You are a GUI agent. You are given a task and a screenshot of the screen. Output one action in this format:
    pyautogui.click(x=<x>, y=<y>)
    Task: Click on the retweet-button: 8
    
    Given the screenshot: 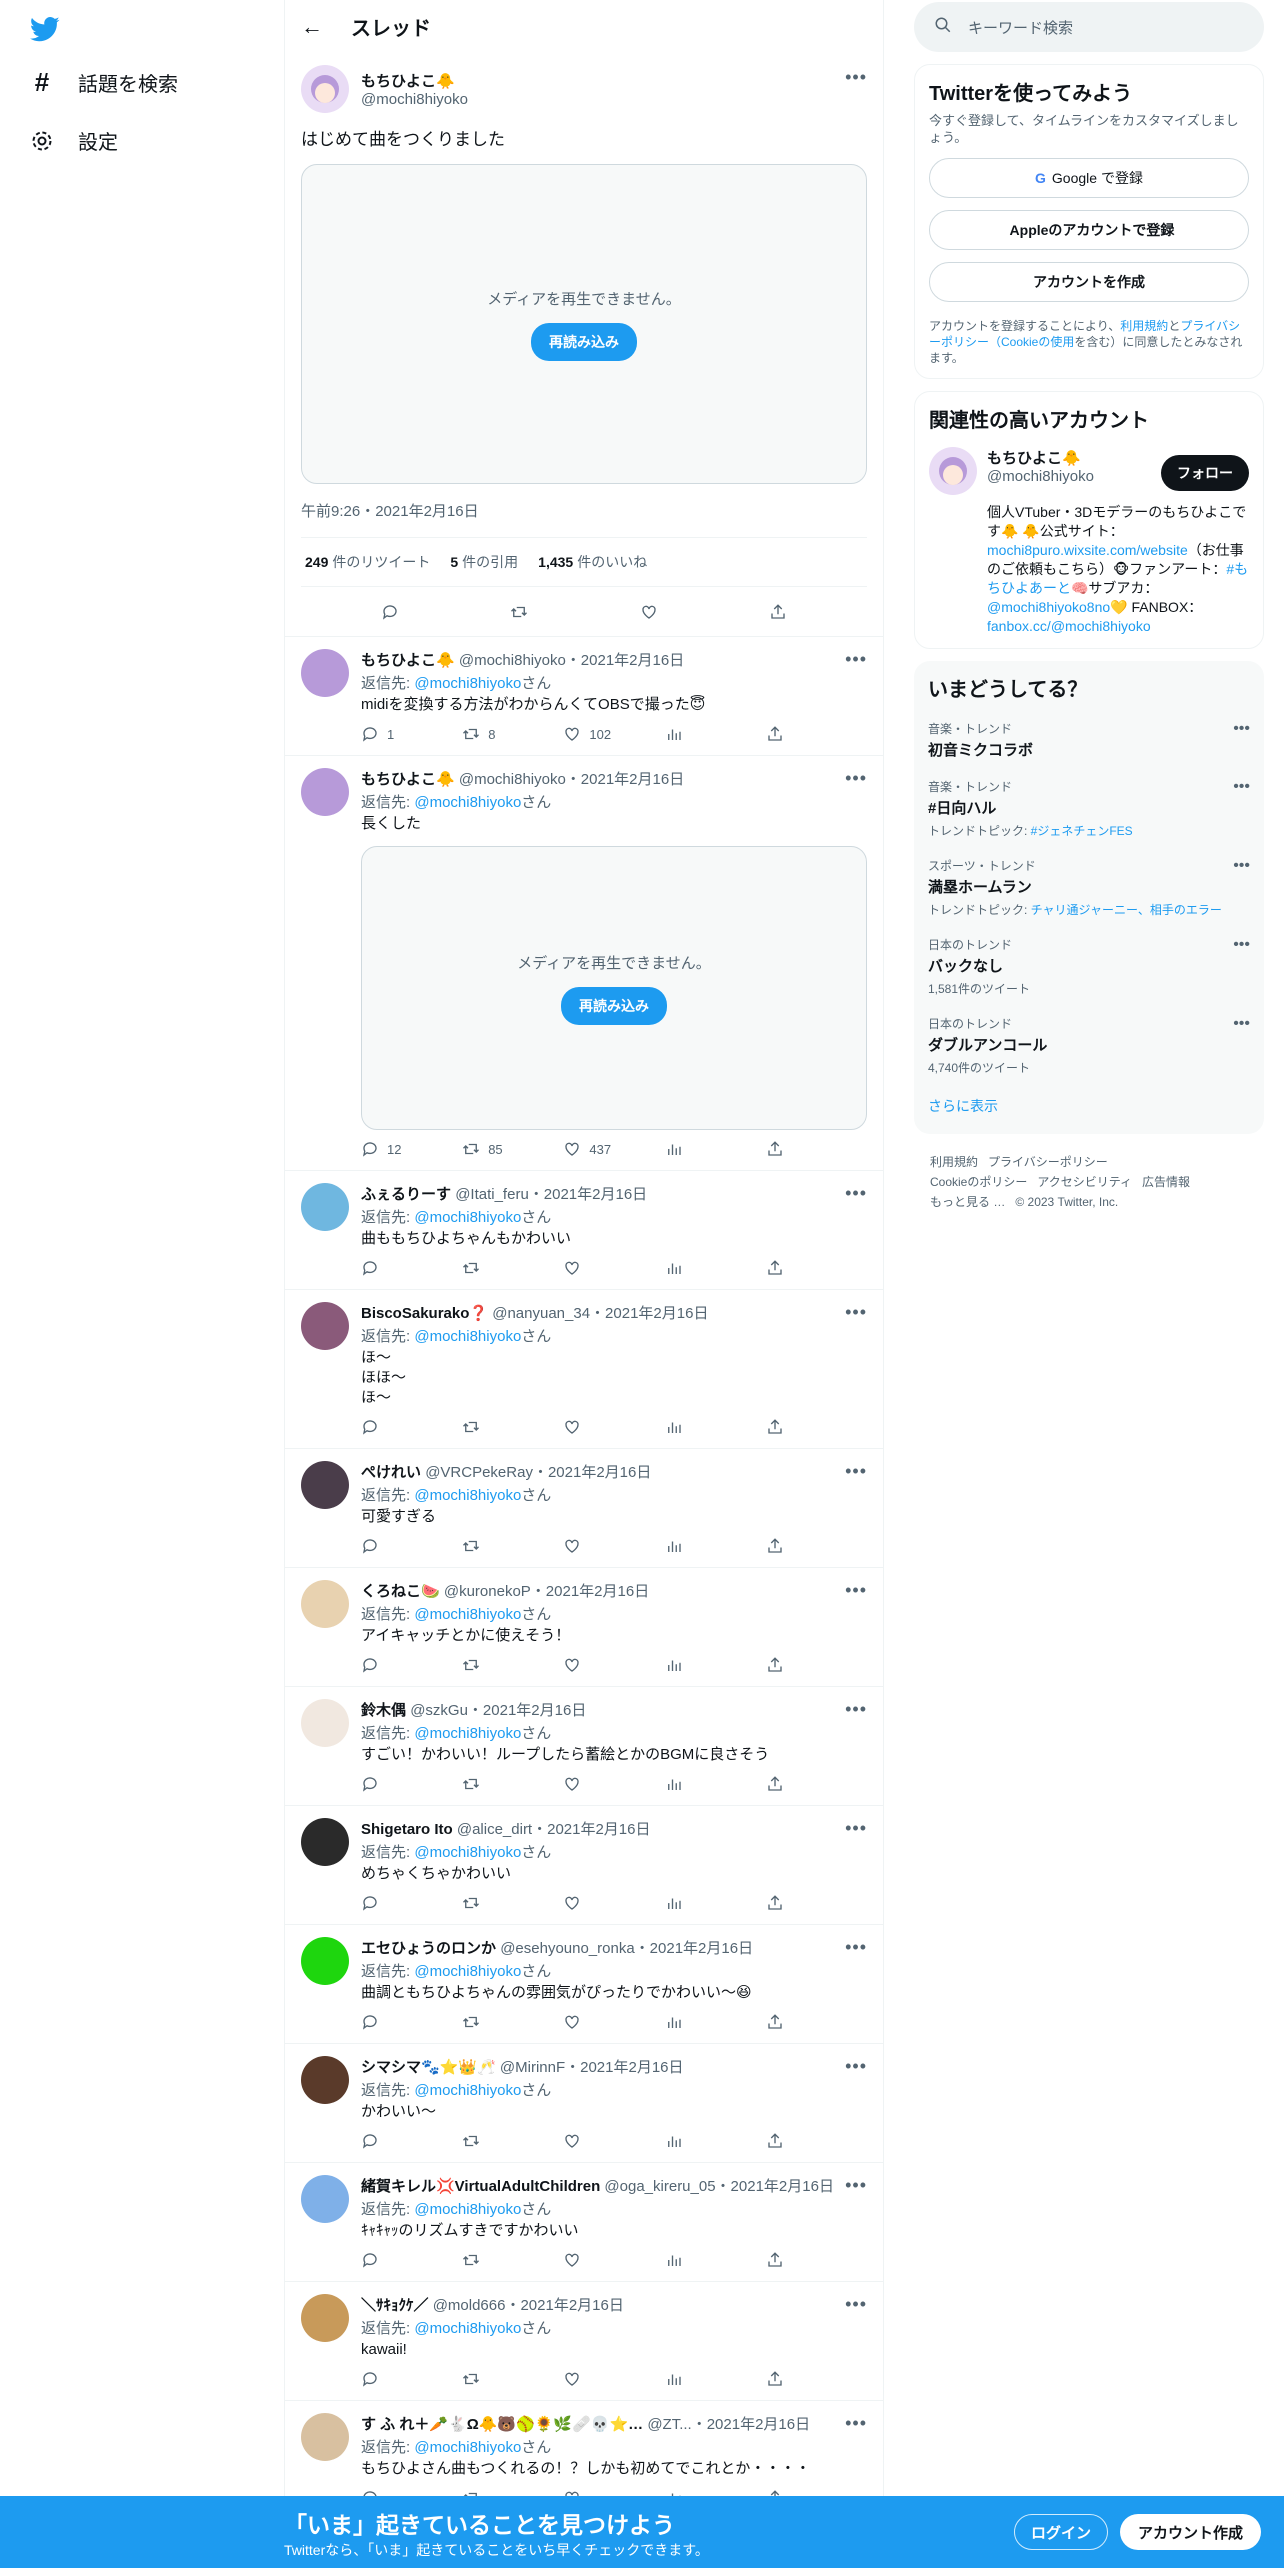 What is the action you would take?
    pyautogui.click(x=512, y=734)
    